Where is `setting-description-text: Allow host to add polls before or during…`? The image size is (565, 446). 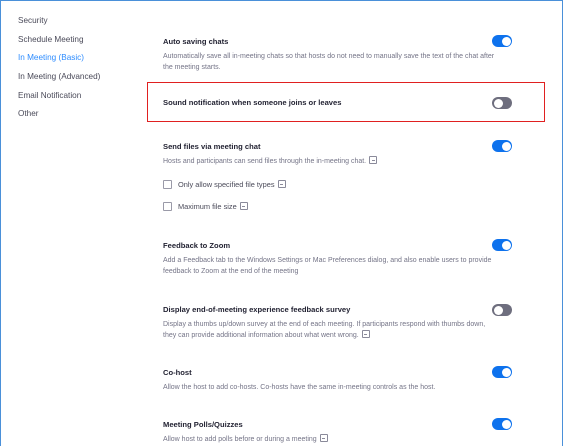
setting-description-text: Allow host to add polls before or during… is located at coordinates (240, 439).